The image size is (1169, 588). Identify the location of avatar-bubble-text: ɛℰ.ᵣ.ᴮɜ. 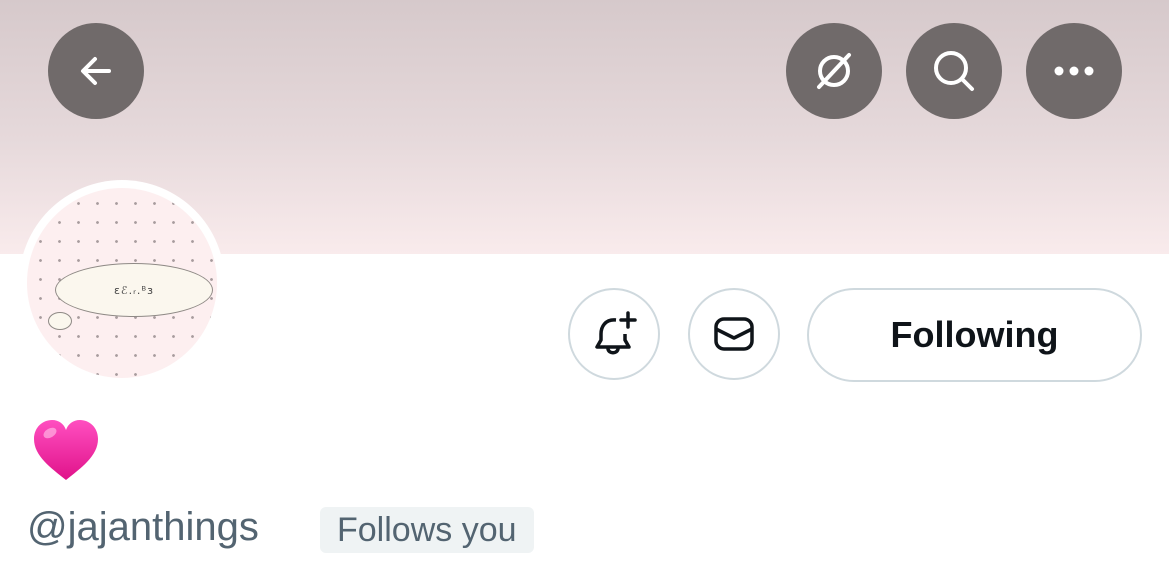
(134, 290).